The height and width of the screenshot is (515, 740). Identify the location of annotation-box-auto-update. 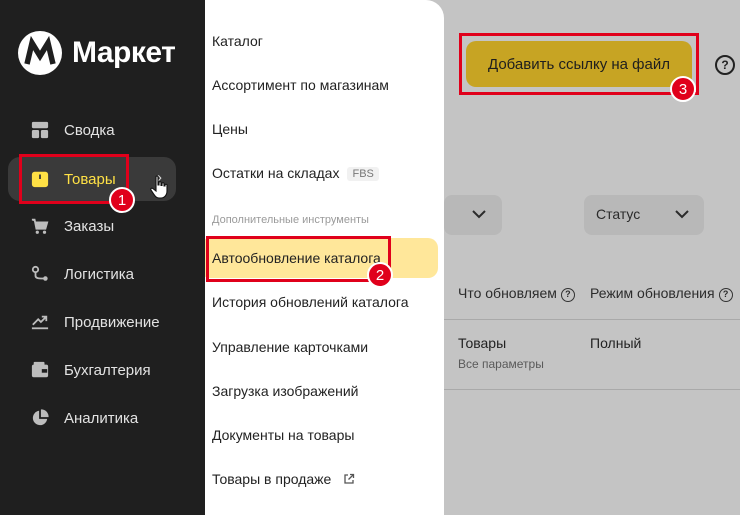
(298, 259).